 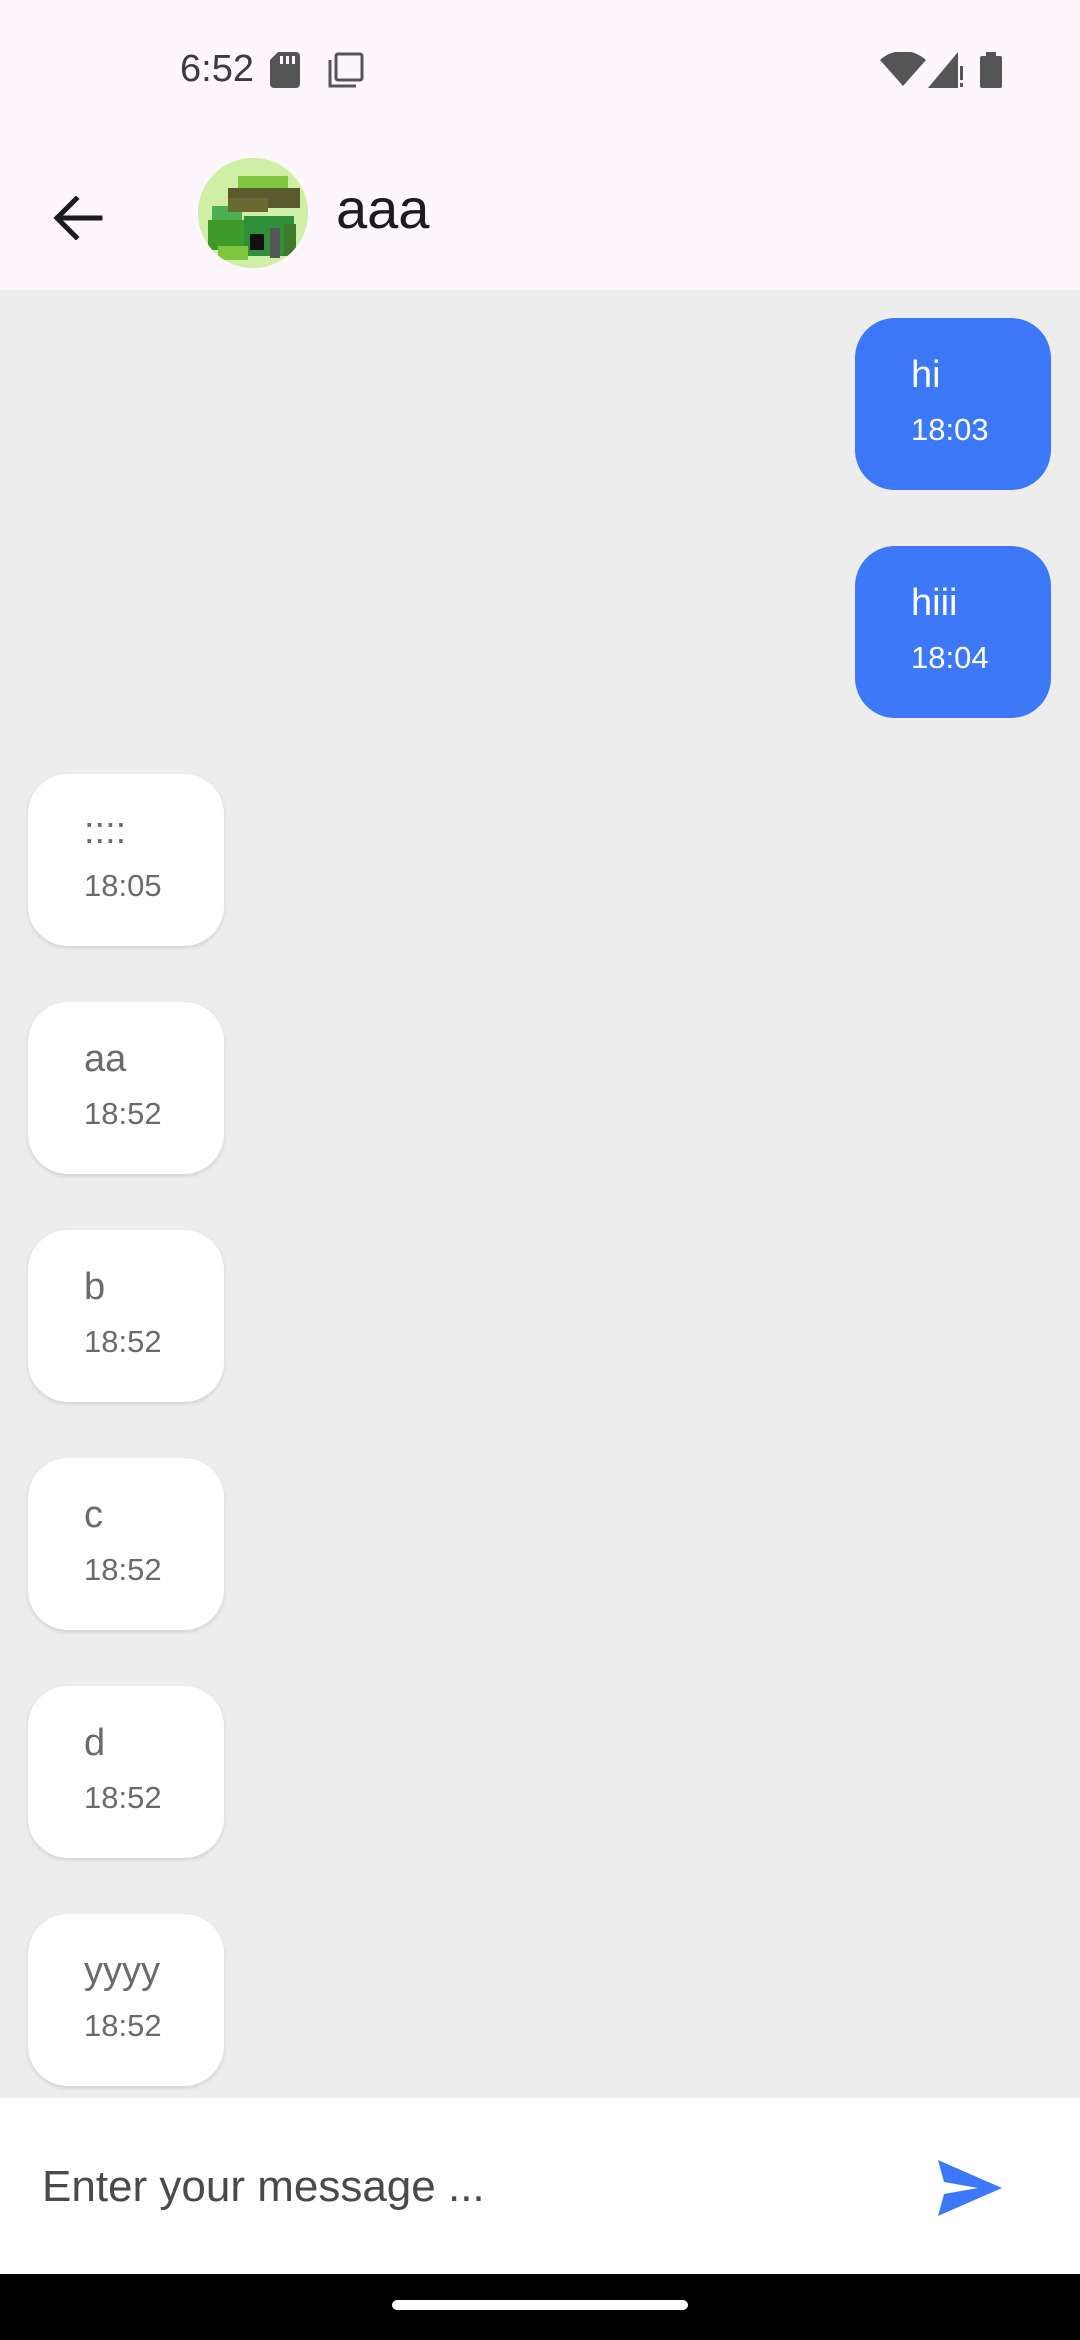 What do you see at coordinates (285, 72) in the screenshot?
I see `sd-card-icon` at bounding box center [285, 72].